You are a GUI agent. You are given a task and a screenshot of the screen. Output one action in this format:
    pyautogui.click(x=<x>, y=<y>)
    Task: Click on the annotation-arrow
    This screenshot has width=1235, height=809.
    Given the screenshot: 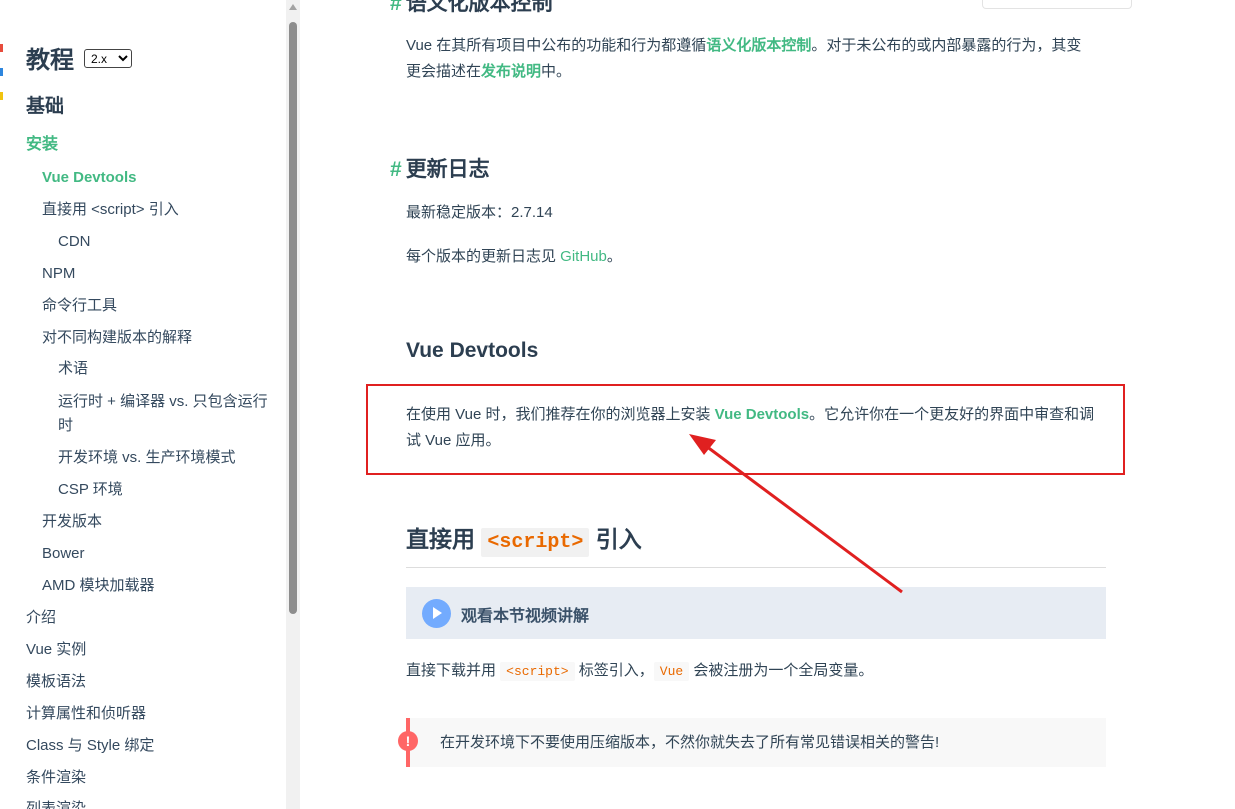 What is the action you would take?
    pyautogui.click(x=796, y=514)
    